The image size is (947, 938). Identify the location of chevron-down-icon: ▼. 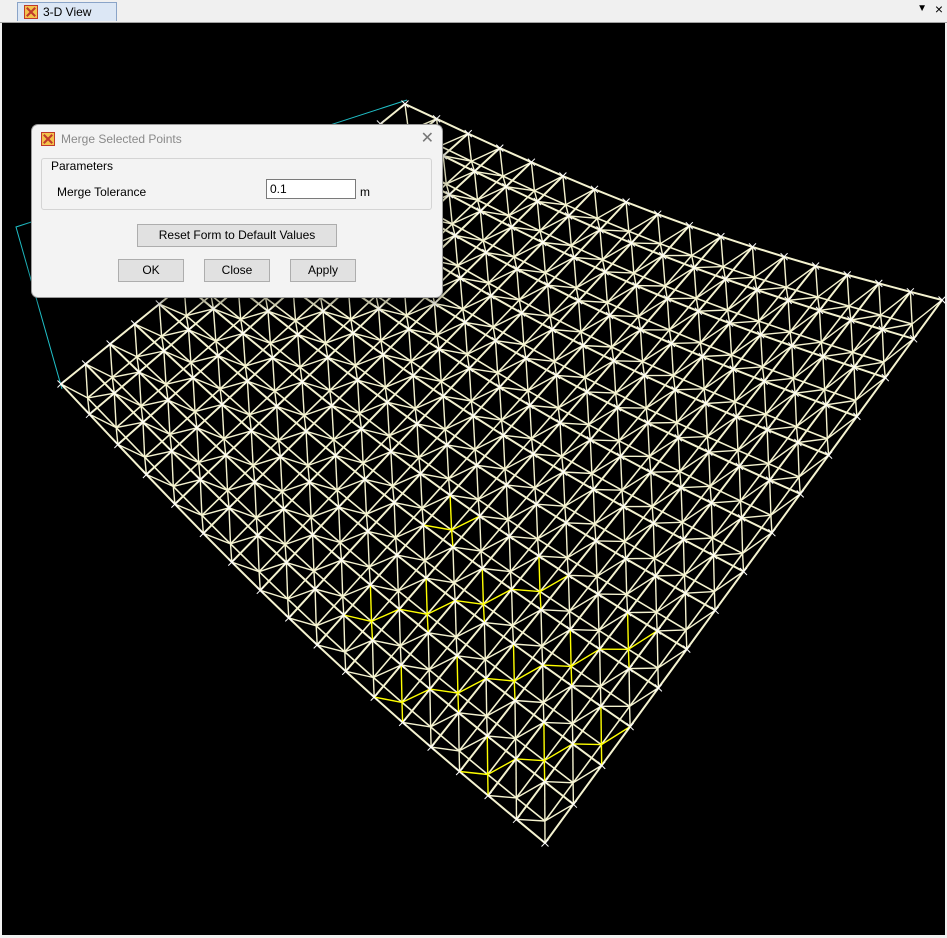
(922, 8).